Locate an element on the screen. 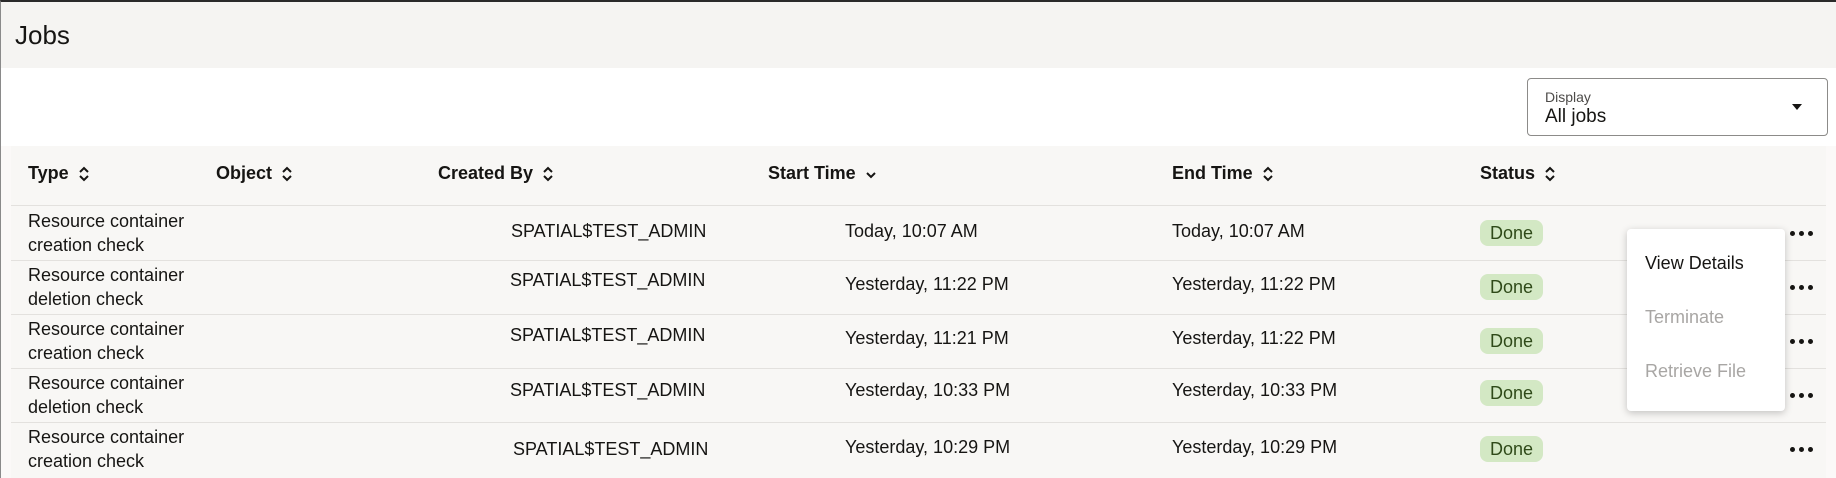  column-header-end-time: End Time is located at coordinates (1223, 173).